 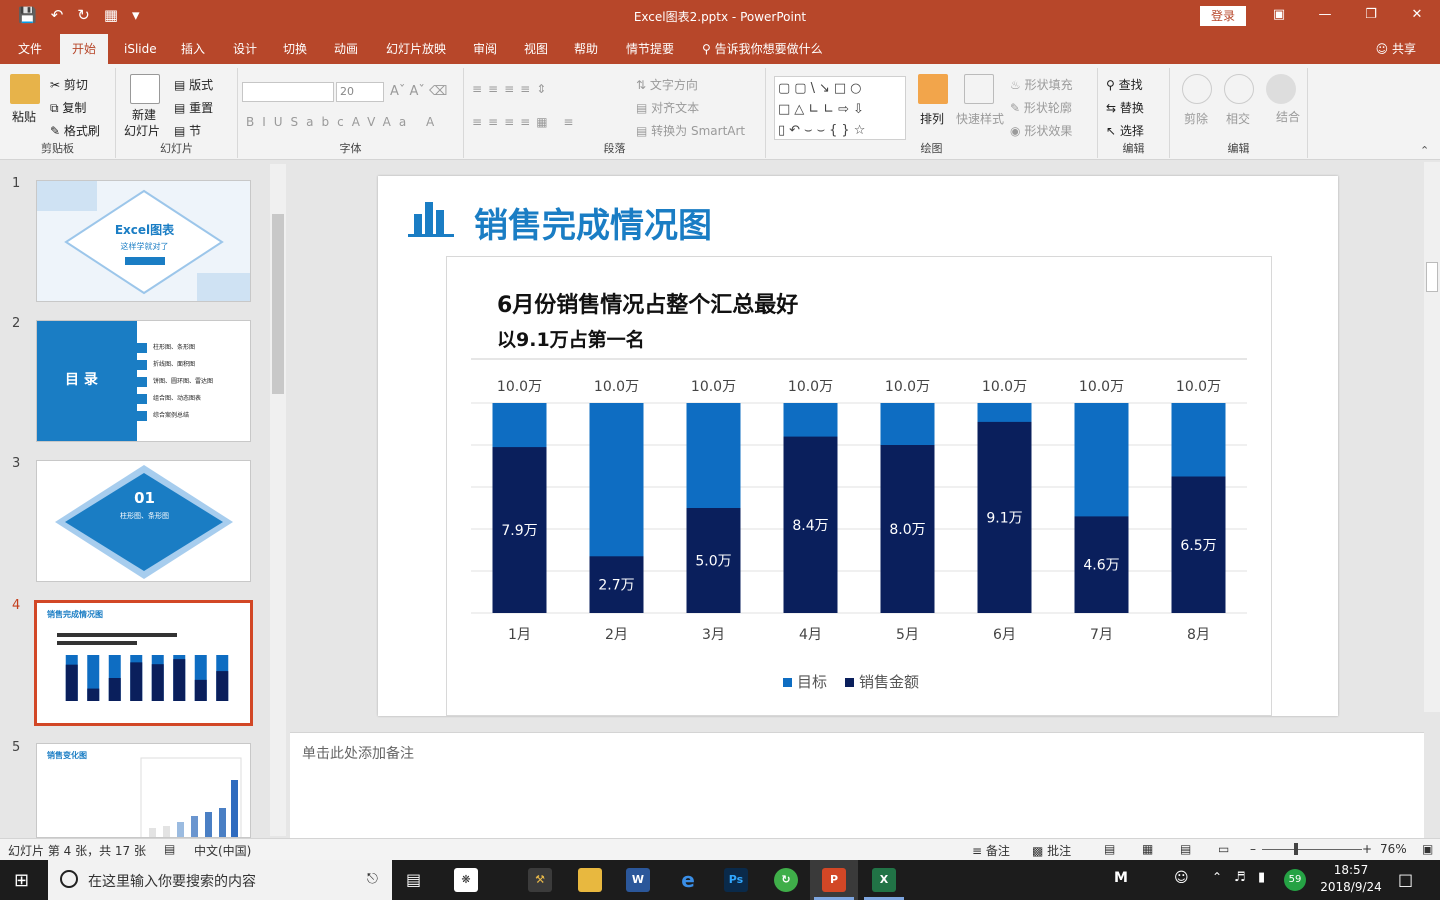 I want to click on tab-1: 开始, so click(x=84, y=49).